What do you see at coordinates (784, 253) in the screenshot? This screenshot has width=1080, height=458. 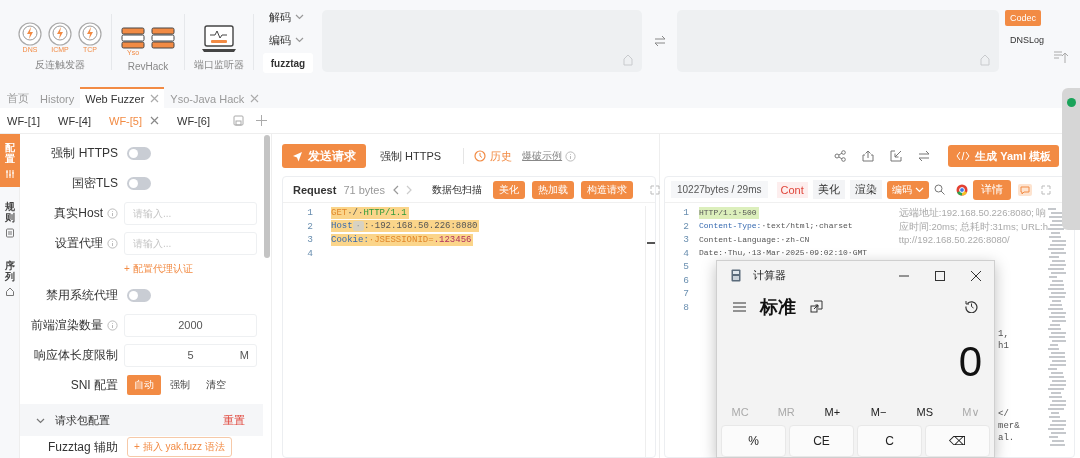 I see `code-line: Date:·Thu,·13·Mar·2025·09:02:10·GMT` at bounding box center [784, 253].